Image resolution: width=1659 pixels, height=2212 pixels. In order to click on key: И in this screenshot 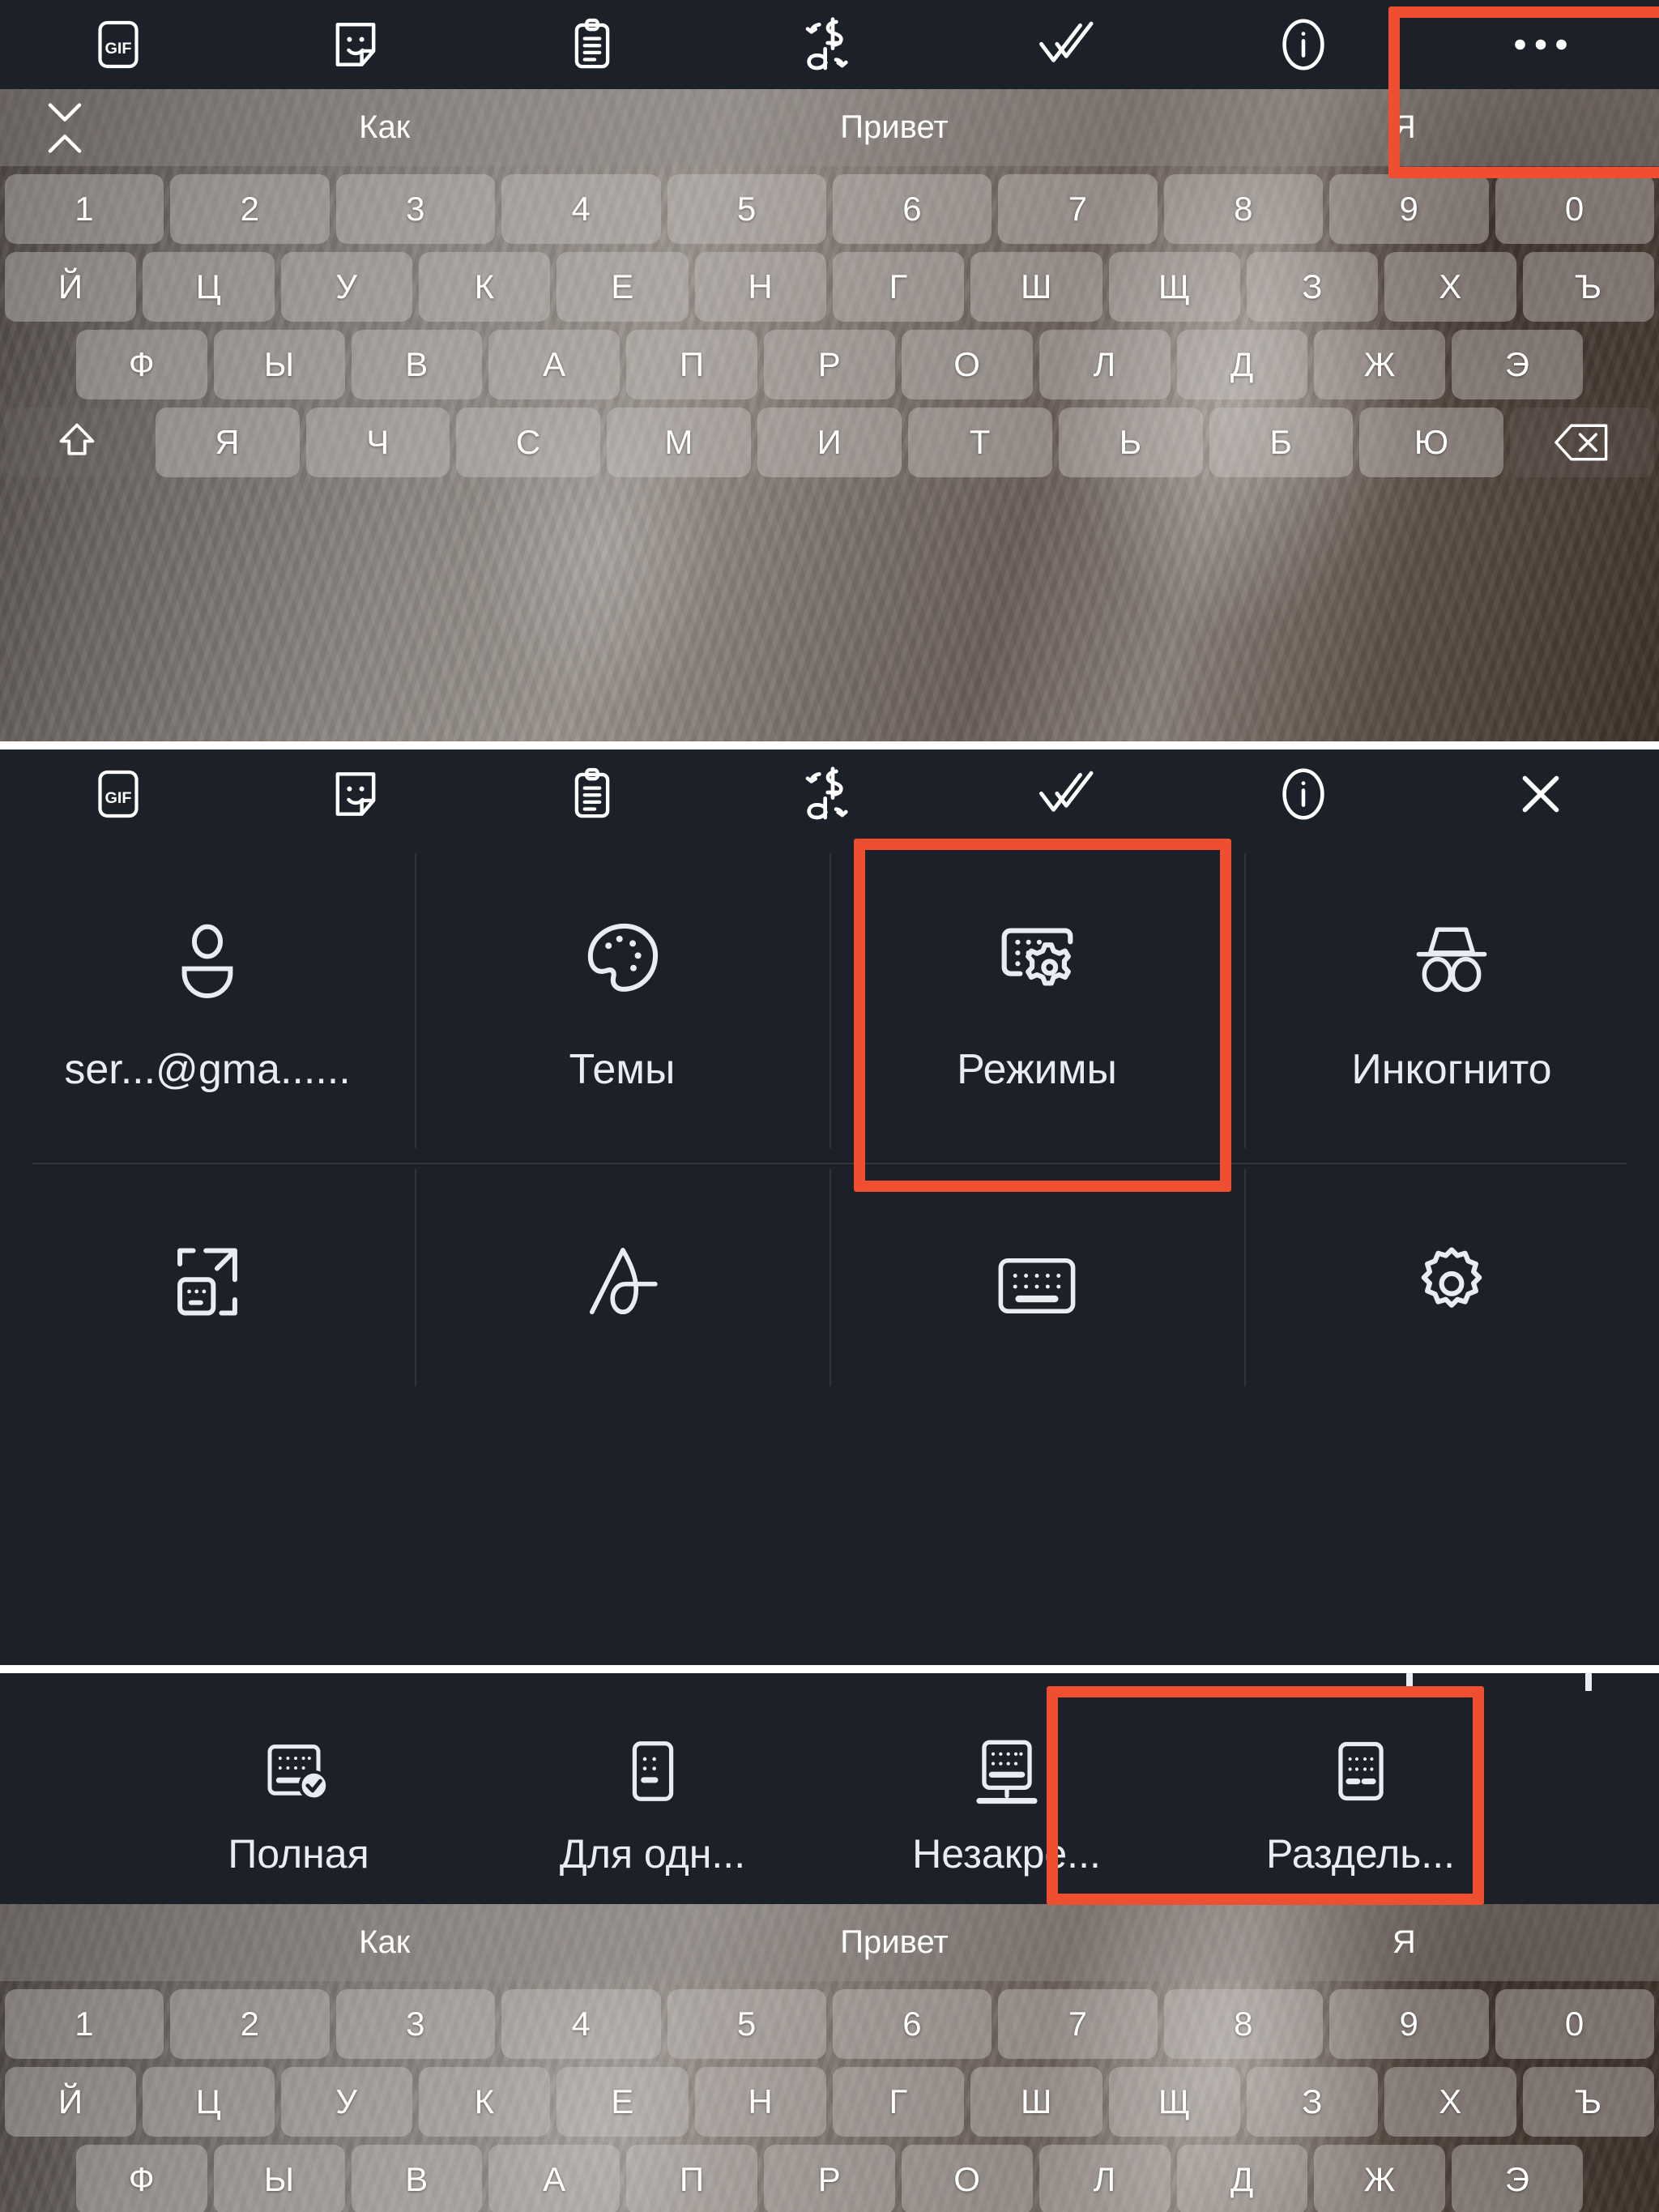, I will do `click(829, 442)`.